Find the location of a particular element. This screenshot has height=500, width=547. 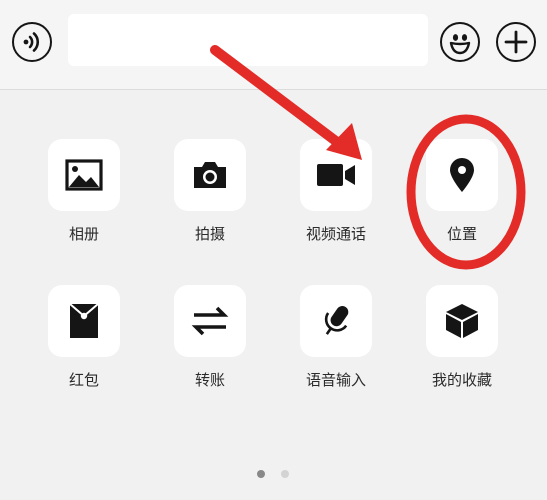

plus-icon is located at coordinates (516, 42).